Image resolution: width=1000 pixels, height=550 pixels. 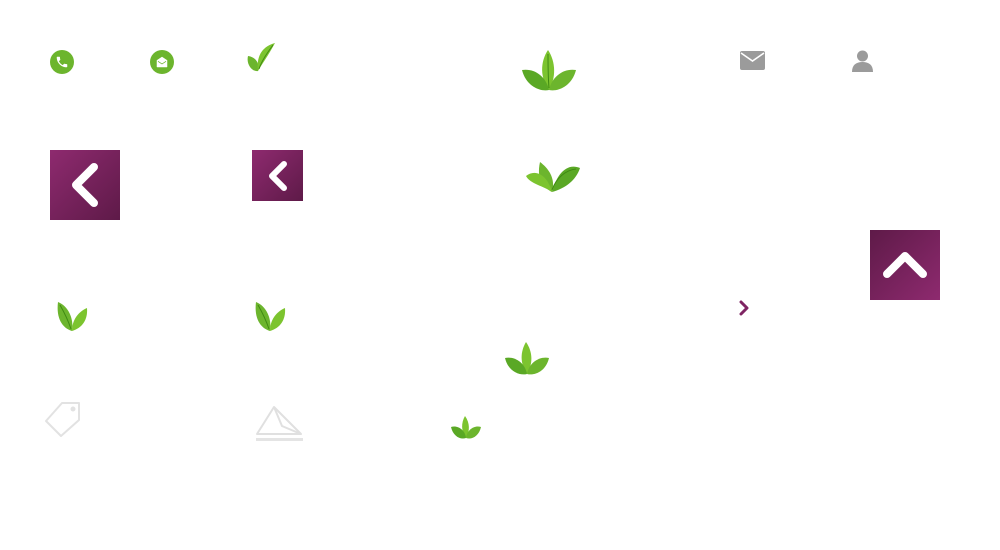 I want to click on chevron-left-button-small, so click(x=277, y=175).